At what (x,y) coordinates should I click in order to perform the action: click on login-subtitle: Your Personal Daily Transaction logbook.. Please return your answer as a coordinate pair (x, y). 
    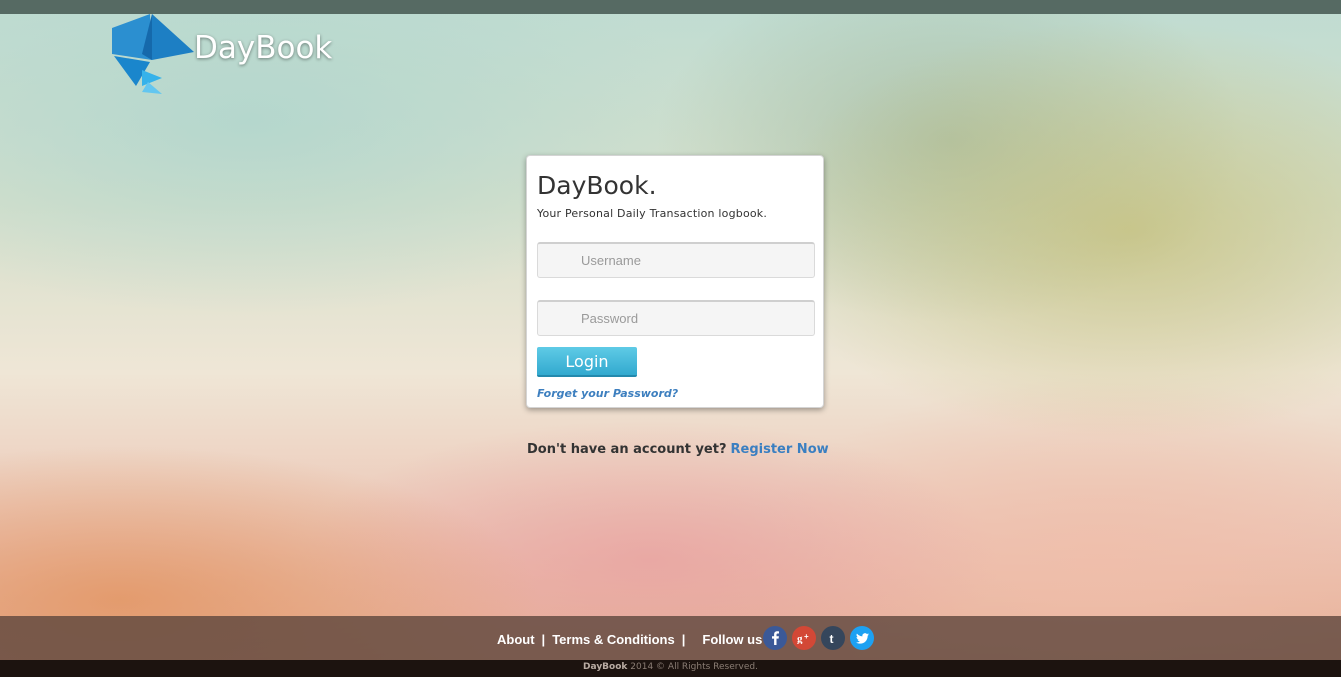
    Looking at the image, I should click on (652, 213).